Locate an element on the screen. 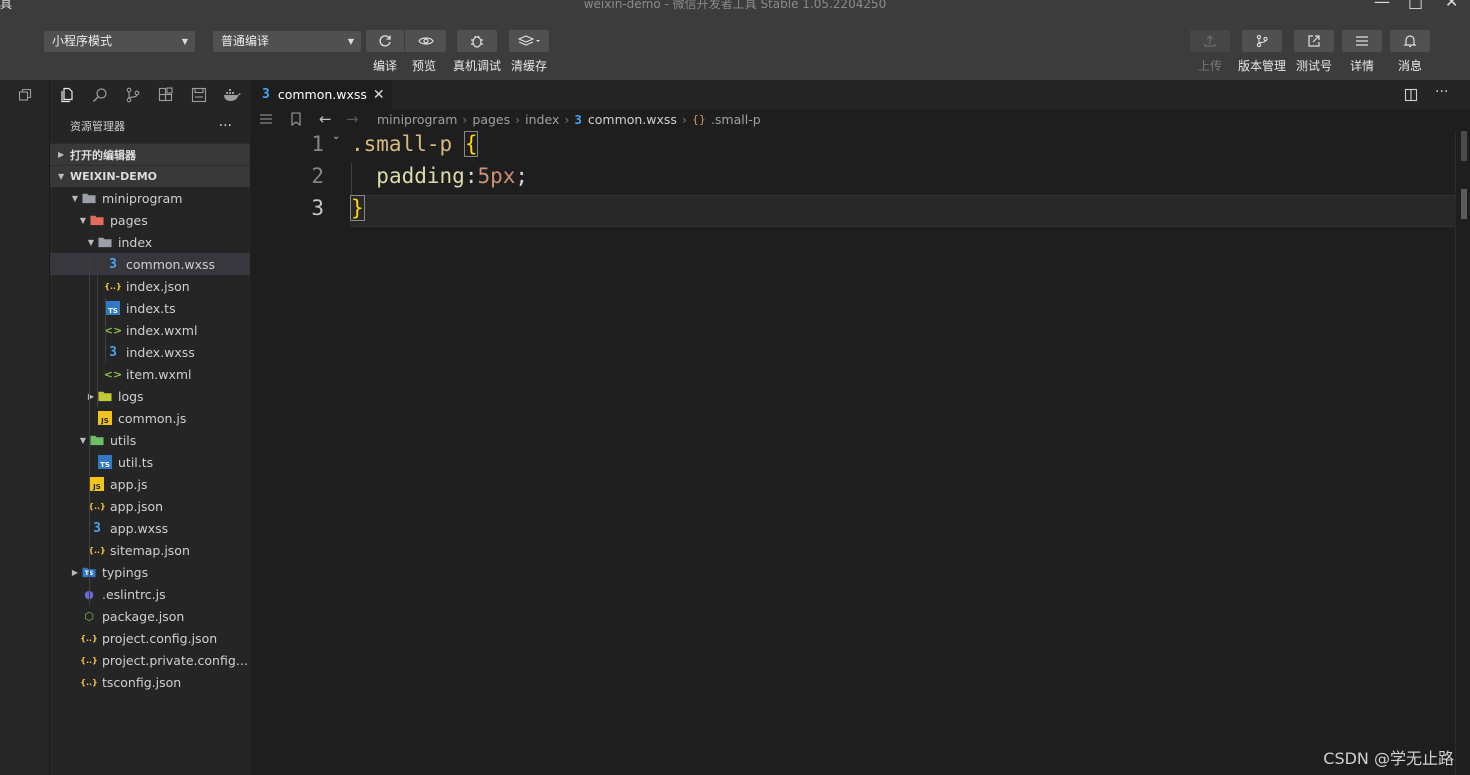 Image resolution: width=1470 pixels, height=775 pixels. project-label: WEIXIN-DEMO is located at coordinates (114, 176).